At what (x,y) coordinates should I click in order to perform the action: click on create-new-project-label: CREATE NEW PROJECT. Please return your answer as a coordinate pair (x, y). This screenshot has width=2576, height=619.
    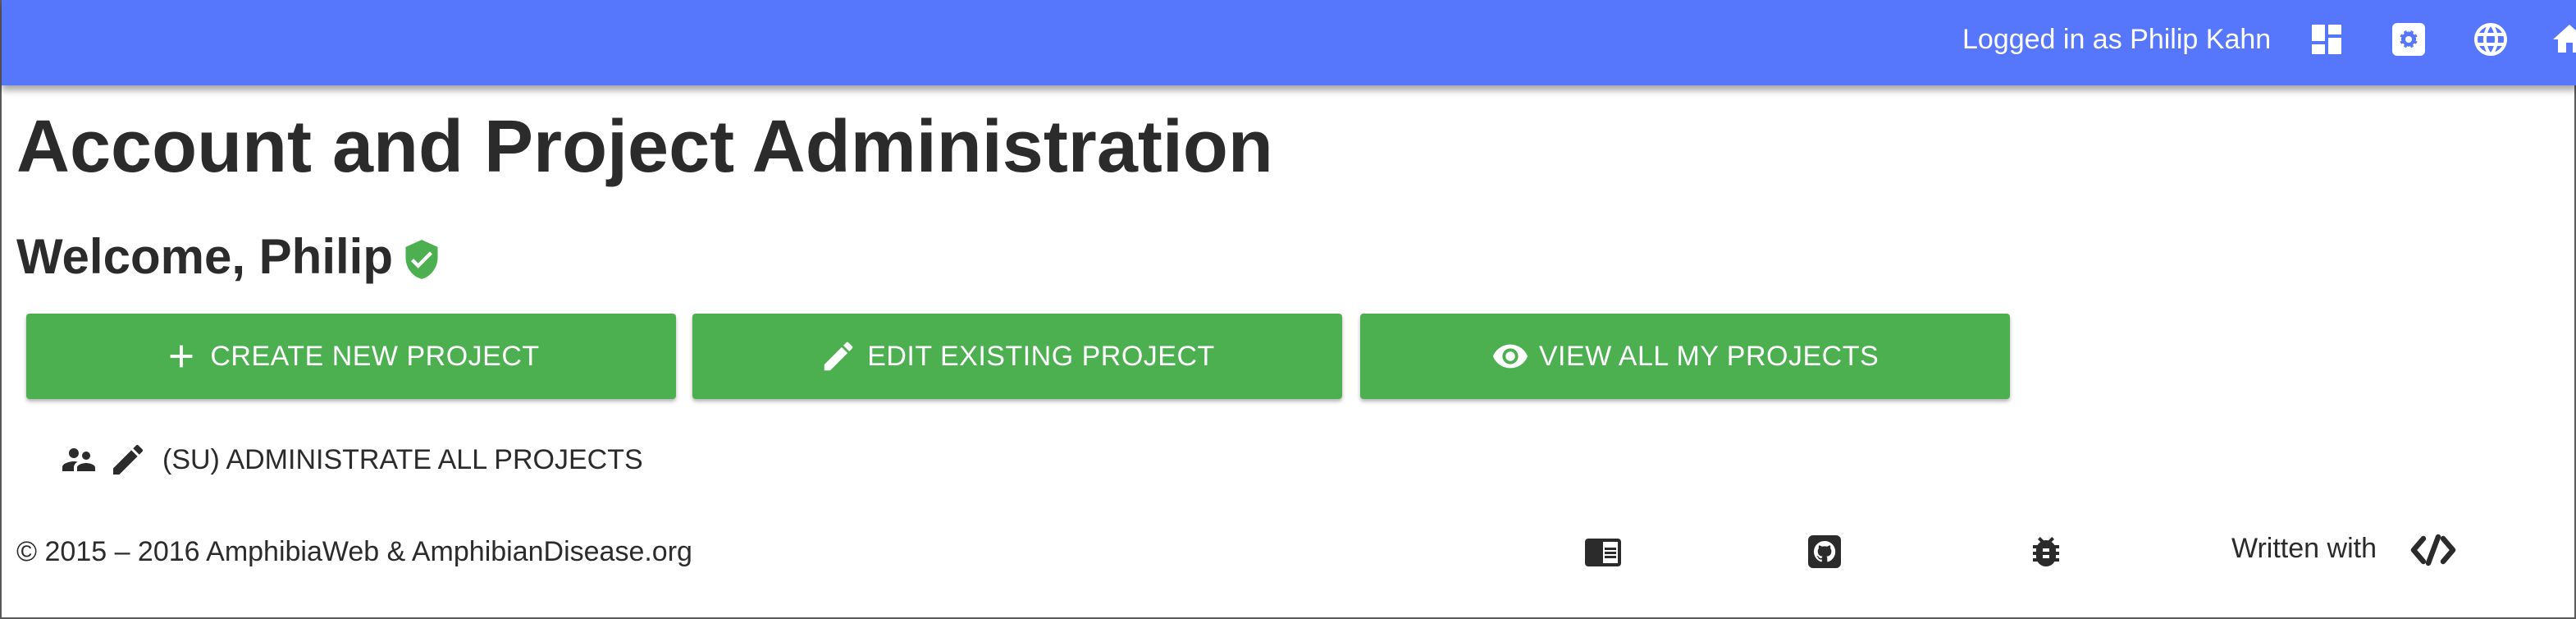
    Looking at the image, I should click on (375, 356).